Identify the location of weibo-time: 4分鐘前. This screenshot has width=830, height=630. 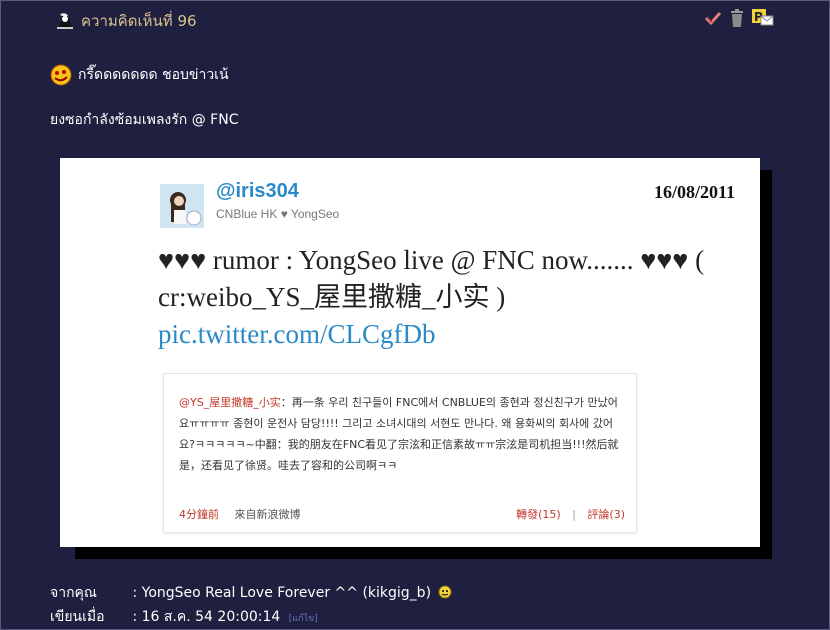
(199, 514).